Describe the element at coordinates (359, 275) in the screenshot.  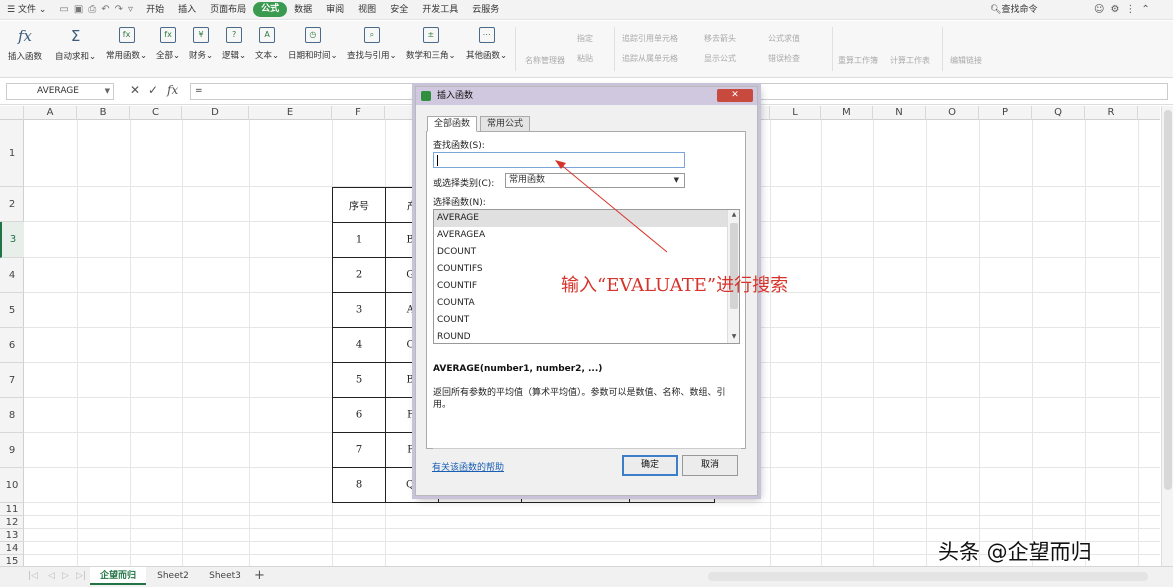
I see `table-cell: 2` at that location.